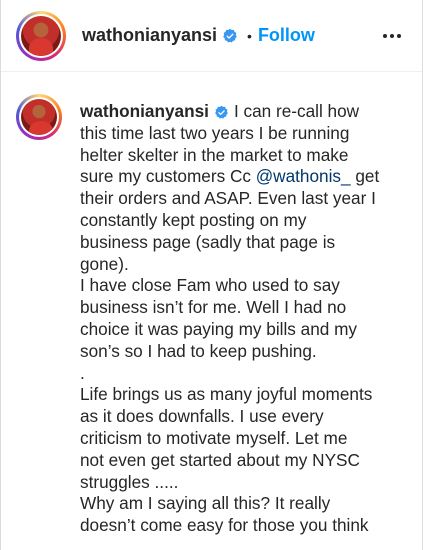  I want to click on caption-avatar, so click(39, 117).